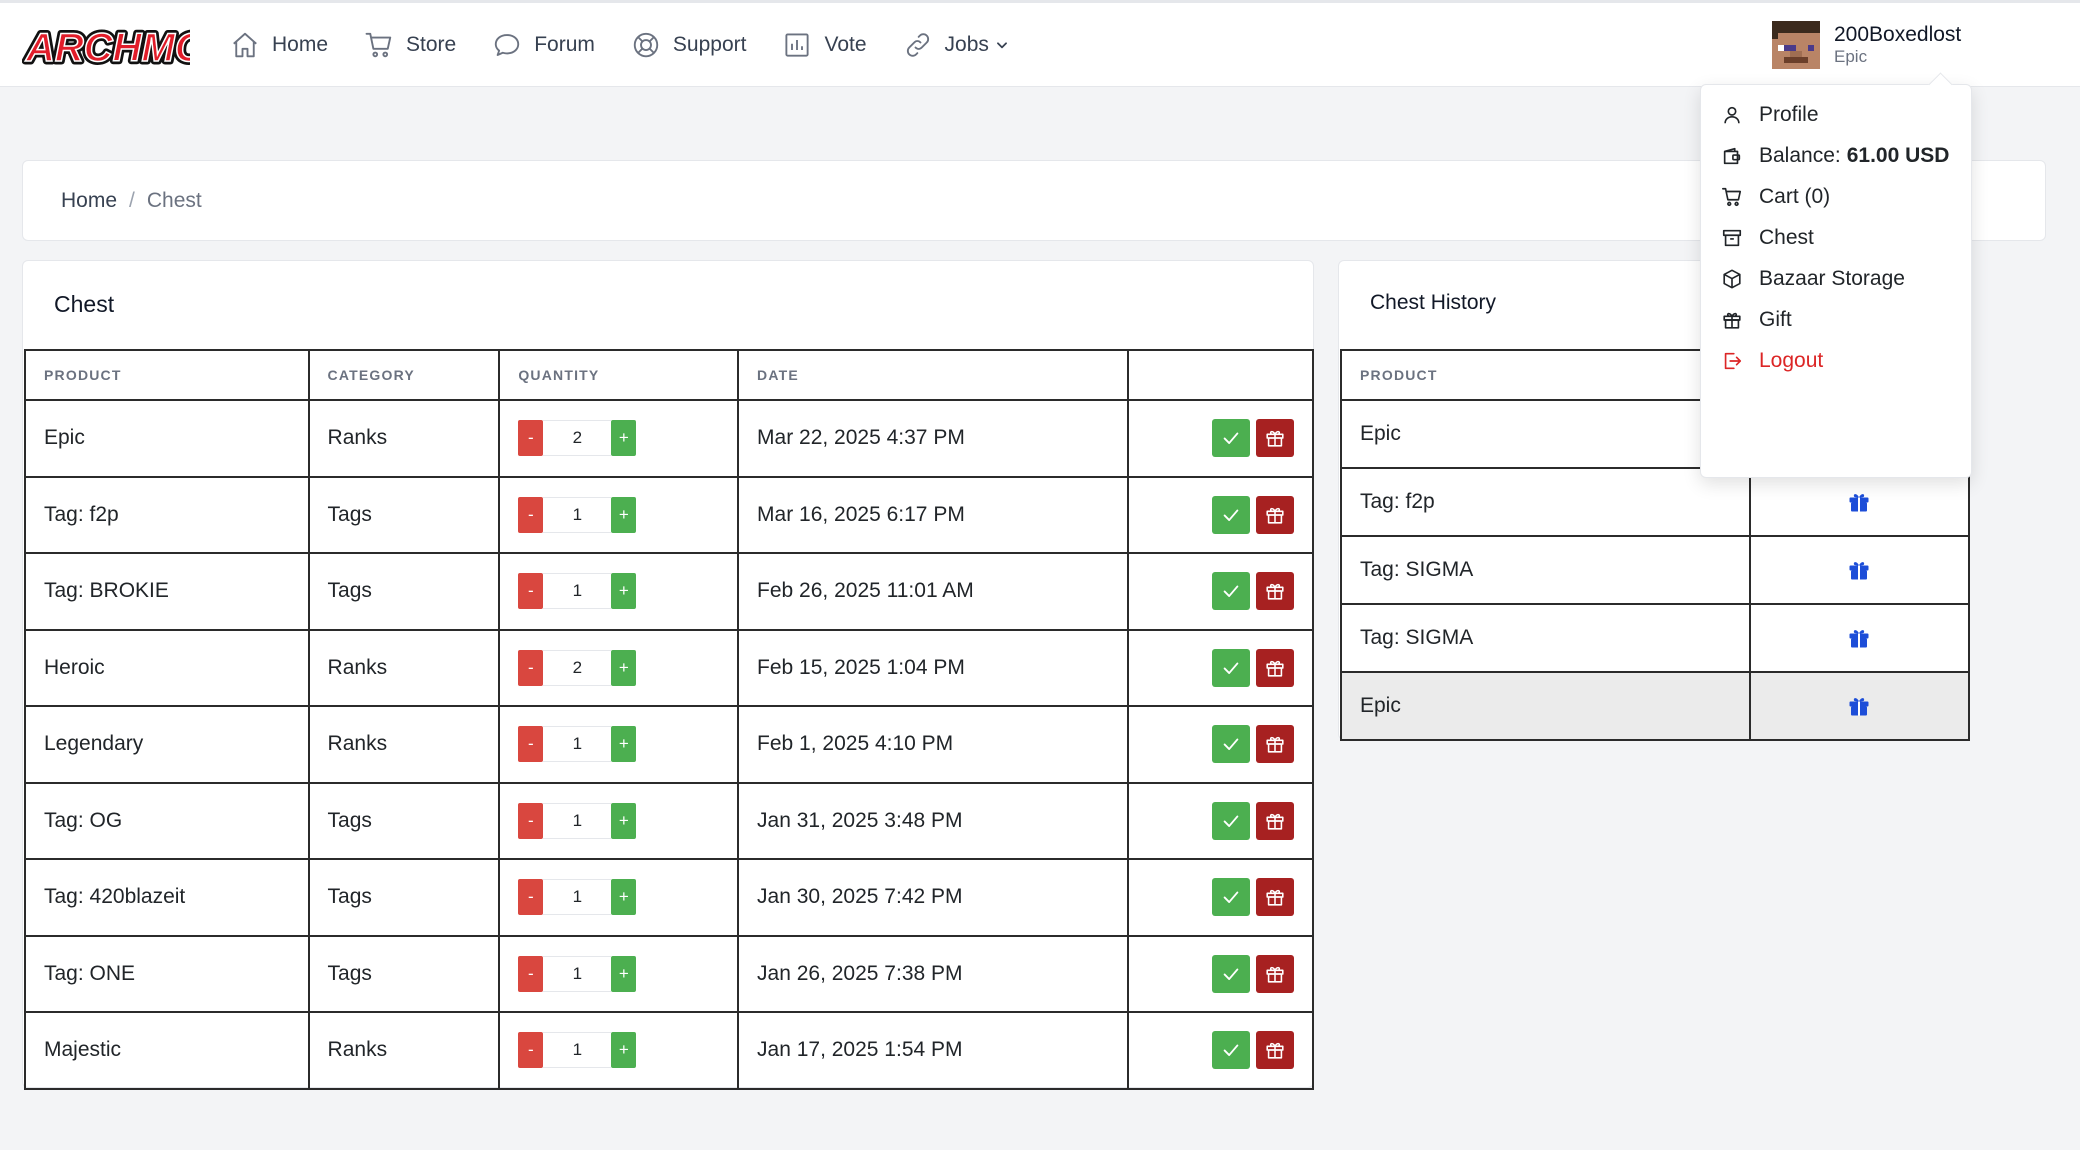 The image size is (2080, 1150). Describe the element at coordinates (1800, 155) in the screenshot. I see `balance-label: Balance:` at that location.